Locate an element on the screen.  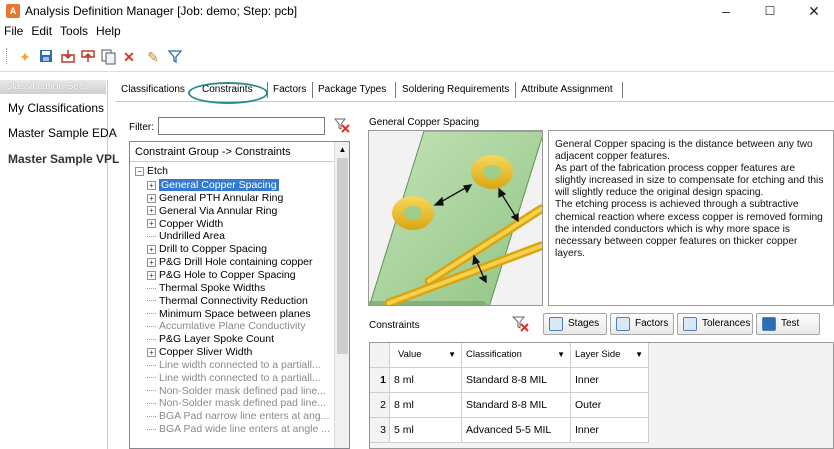
tree-node-label: Minimum Space between planes is located at coordinates (235, 313).